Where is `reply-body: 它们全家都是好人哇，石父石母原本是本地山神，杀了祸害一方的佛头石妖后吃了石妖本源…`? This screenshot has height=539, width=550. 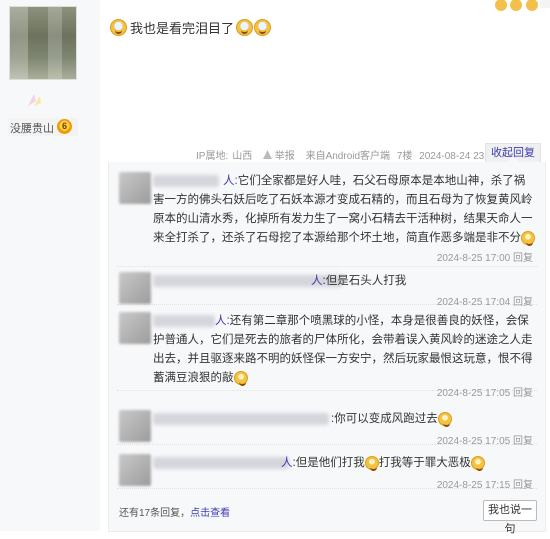 reply-body: 它们全家都是好人哇，石父石母原本是本地山神，杀了祸害一方的佛头石妖后吃了石妖本源… is located at coordinates (343, 209).